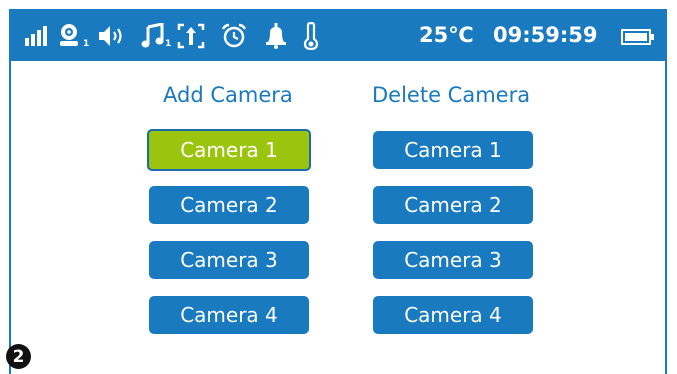 This screenshot has width=677, height=374. What do you see at coordinates (191, 36) in the screenshot?
I see `zoom-icon` at bounding box center [191, 36].